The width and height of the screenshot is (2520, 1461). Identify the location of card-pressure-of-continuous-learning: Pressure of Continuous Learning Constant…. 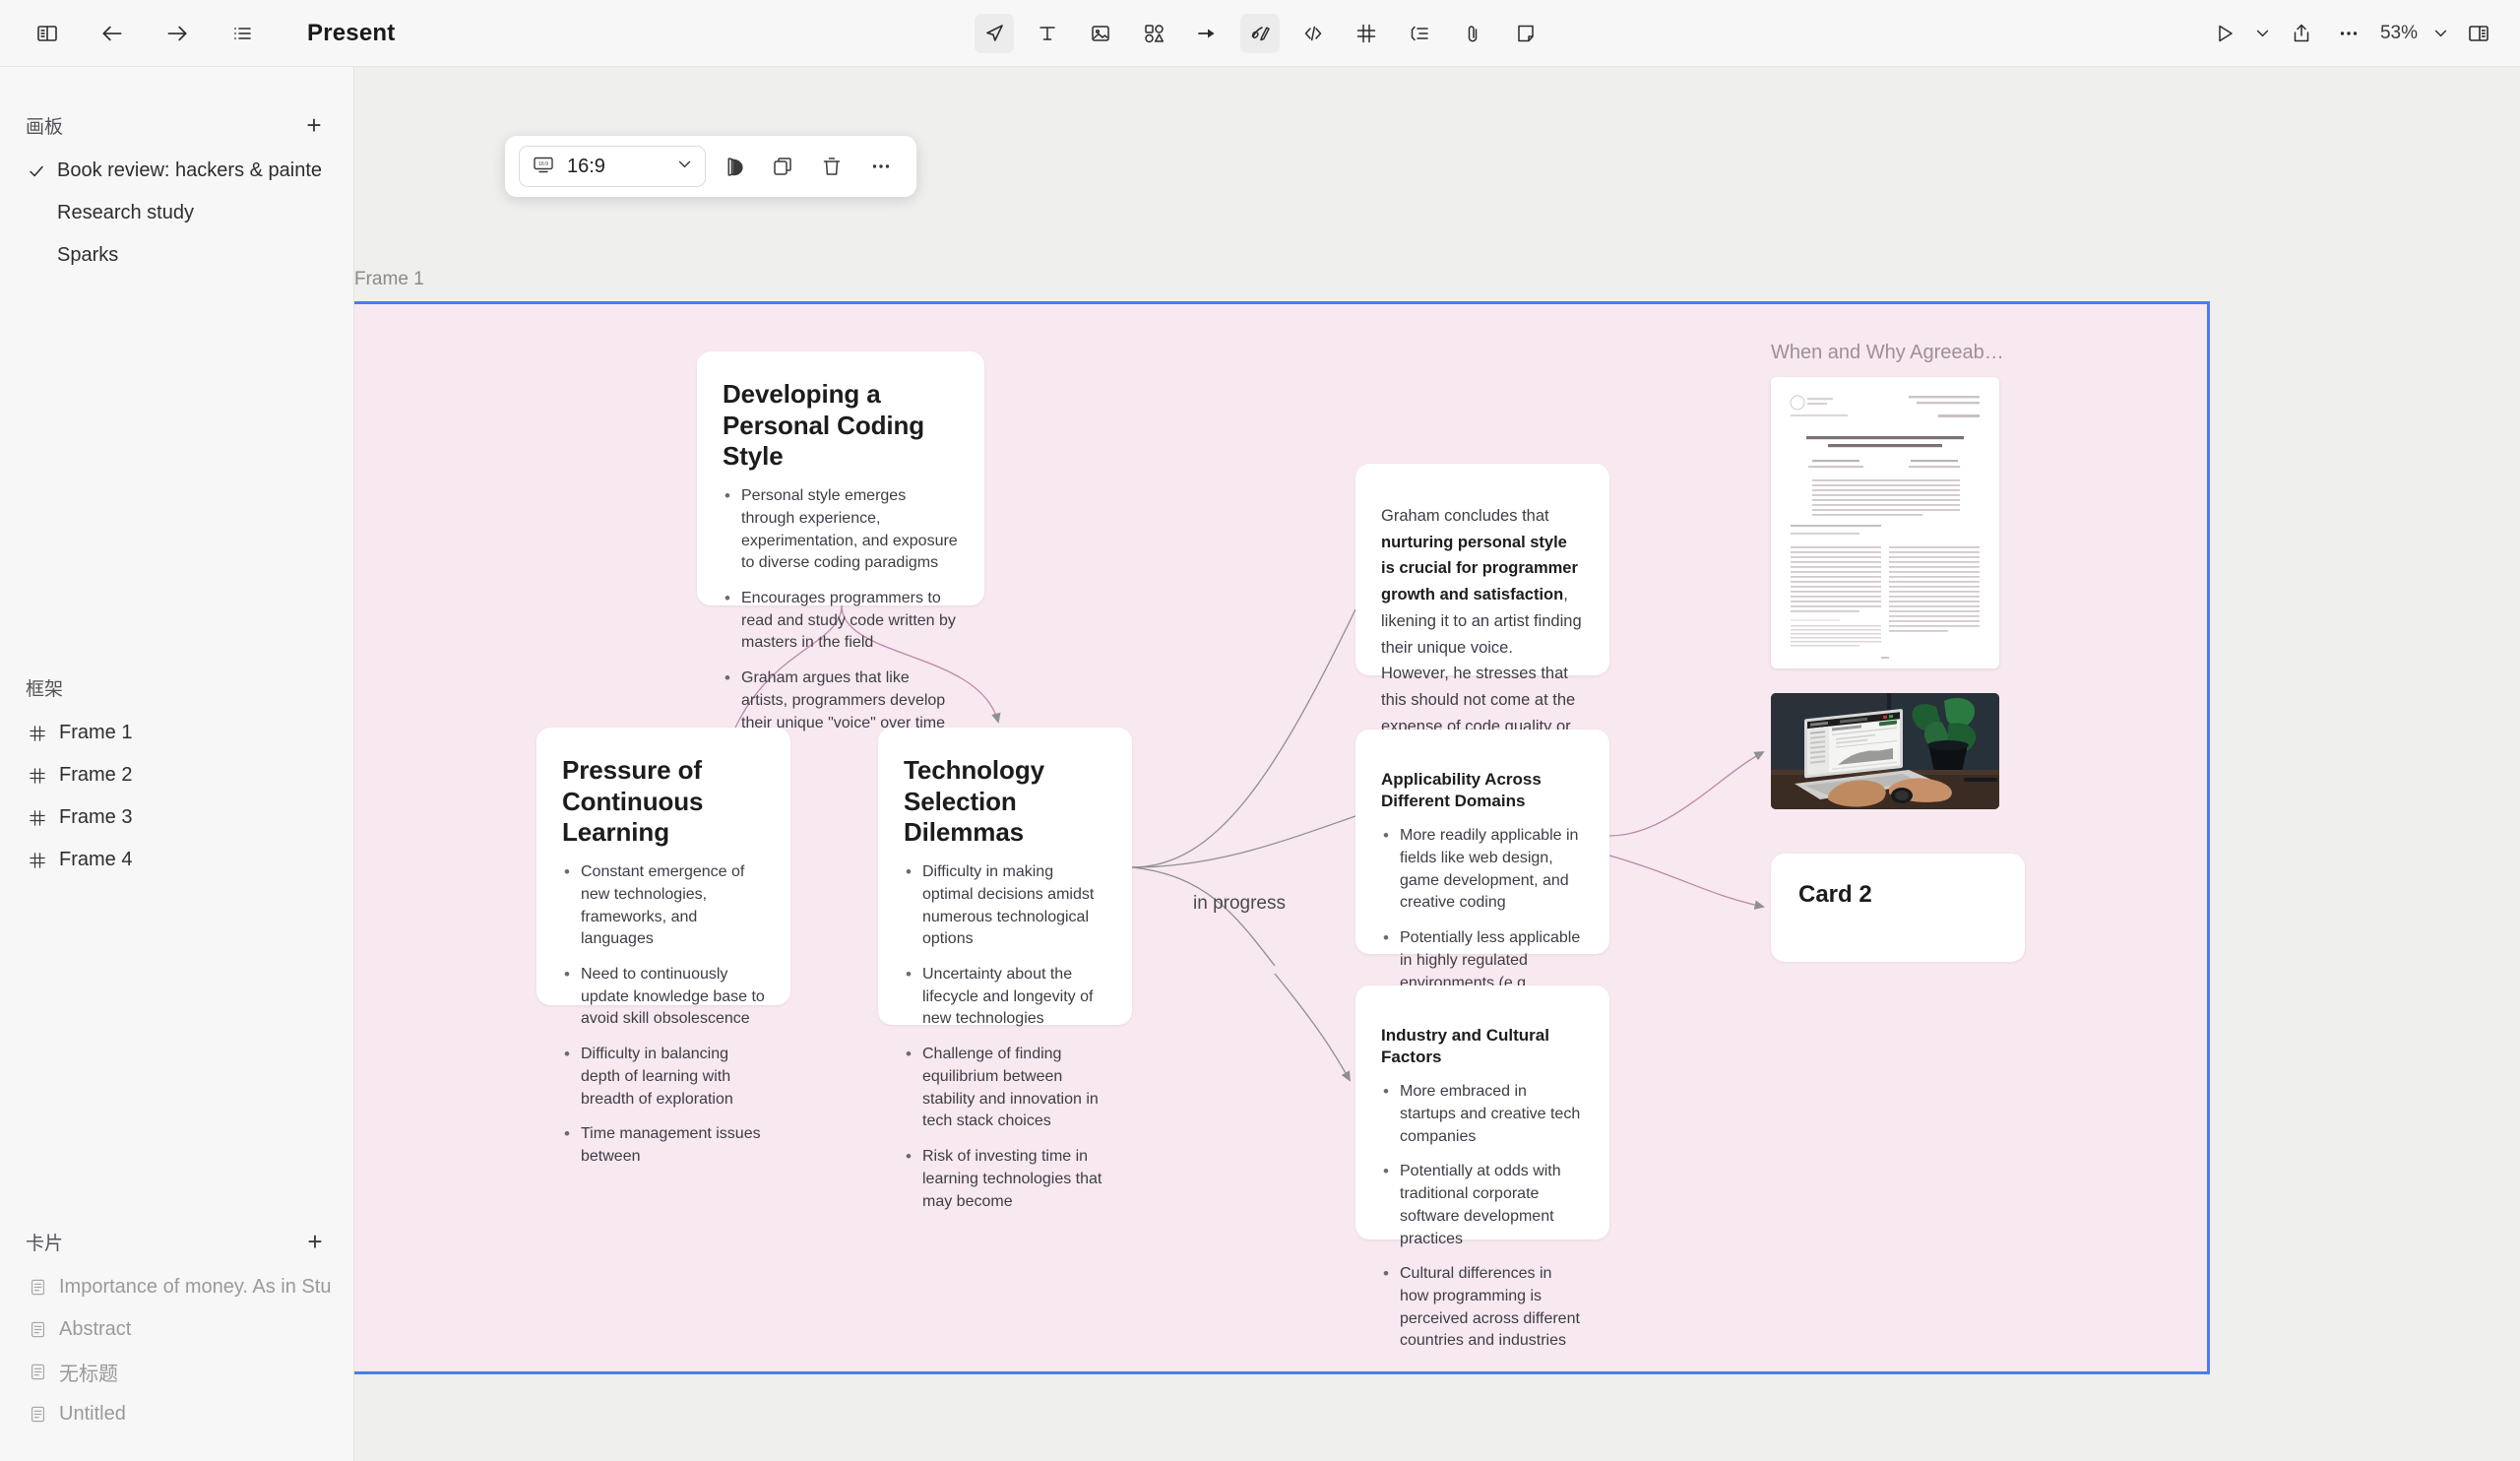
(663, 946).